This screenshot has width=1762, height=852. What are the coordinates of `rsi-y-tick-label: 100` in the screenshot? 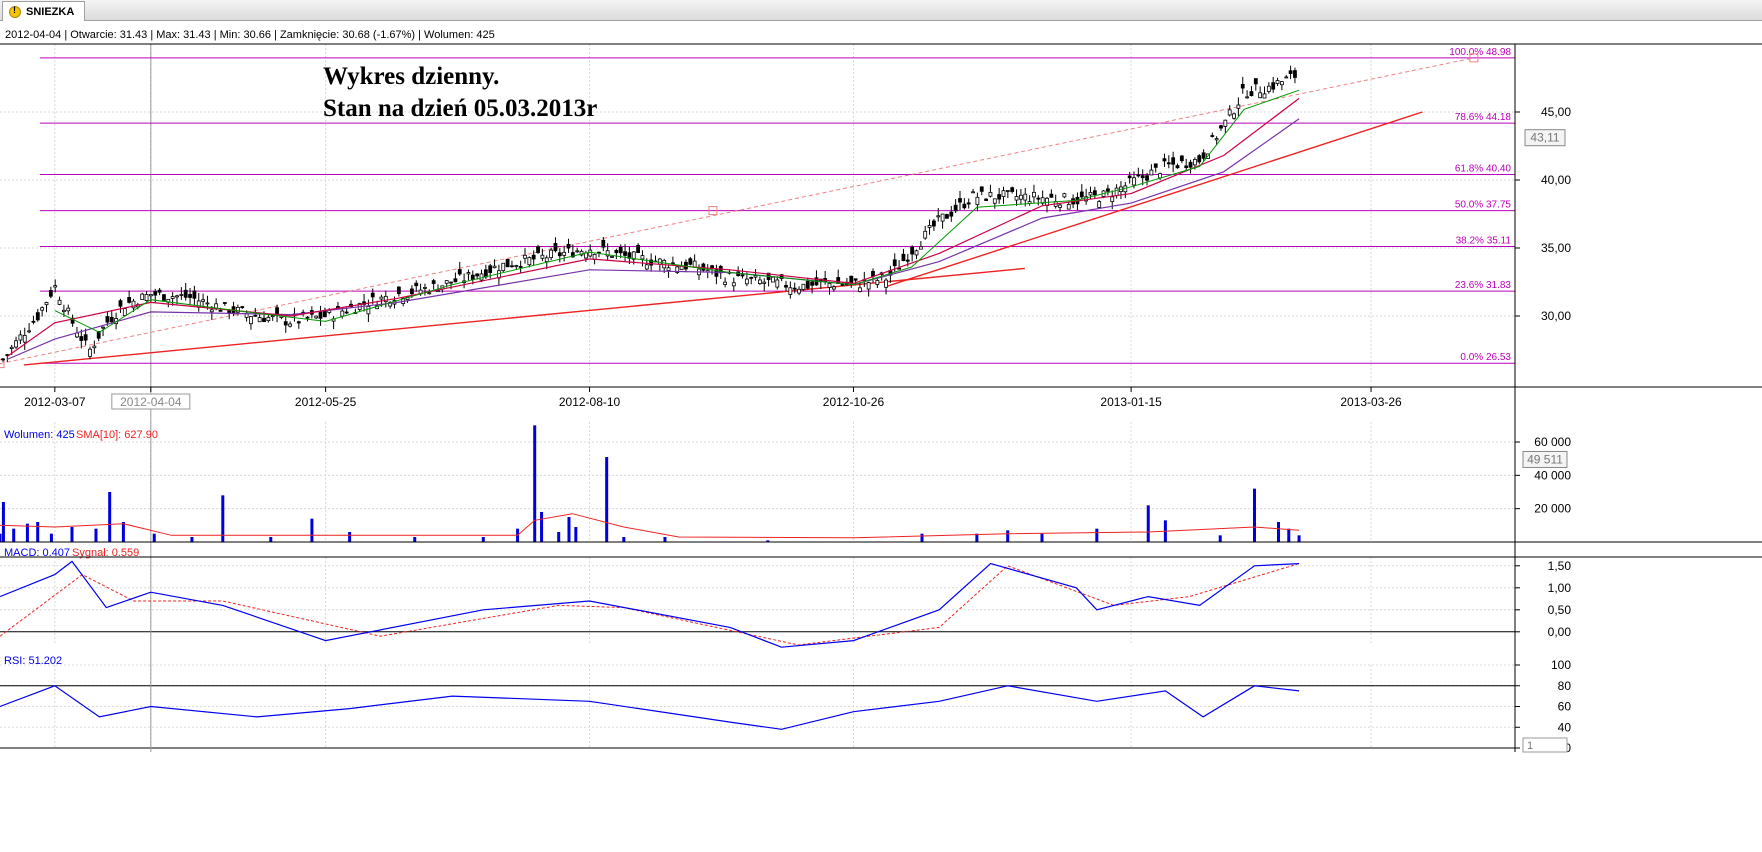 It's located at (1561, 665).